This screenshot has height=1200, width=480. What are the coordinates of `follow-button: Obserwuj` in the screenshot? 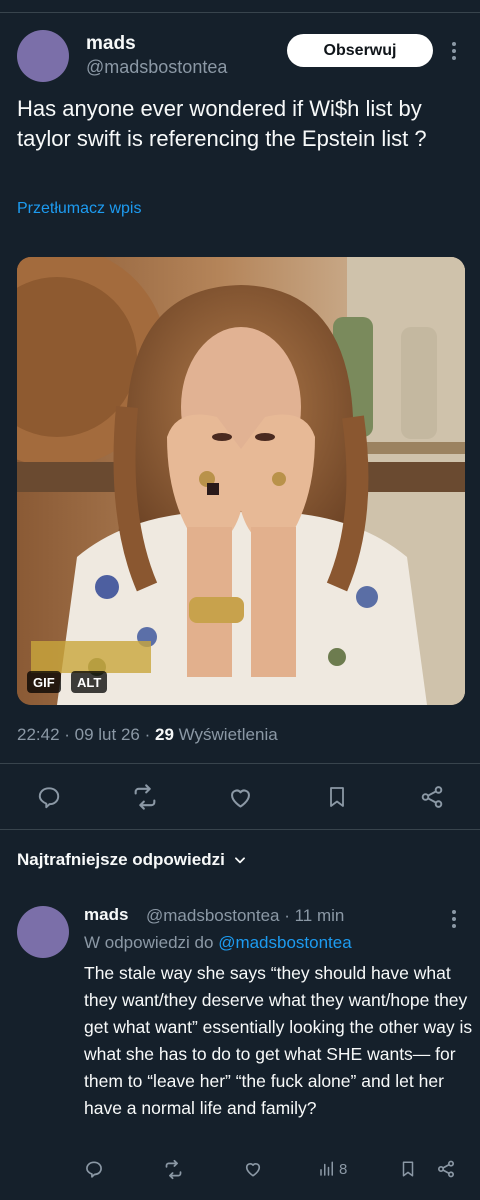 It's located at (360, 50).